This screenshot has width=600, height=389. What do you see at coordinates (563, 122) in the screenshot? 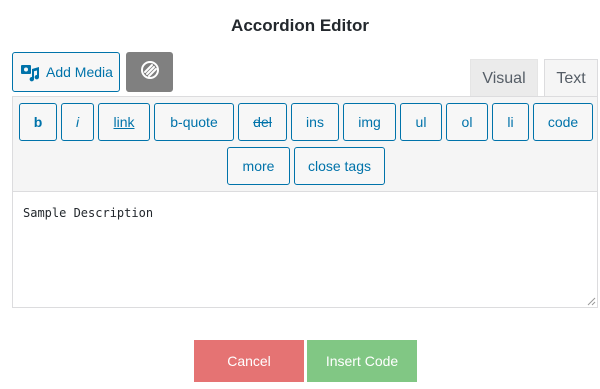
I see `qt-code-button: code` at bounding box center [563, 122].